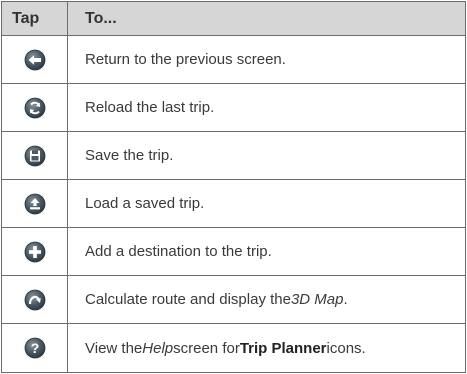 This screenshot has width=467, height=374. I want to click on row-text: ., so click(345, 299).